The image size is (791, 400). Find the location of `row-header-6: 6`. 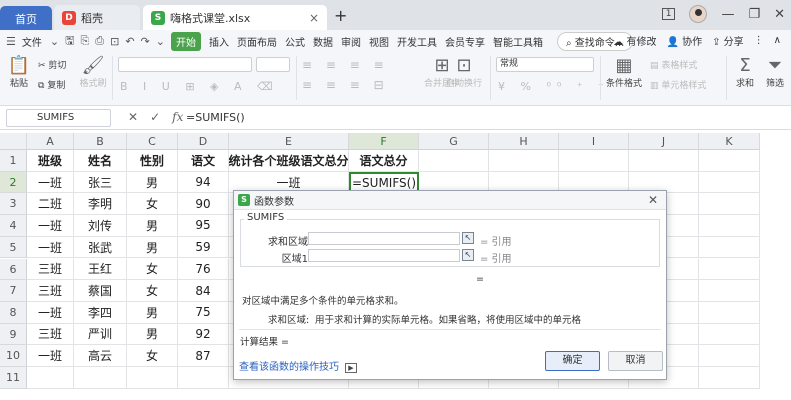

row-header-6: 6 is located at coordinates (13, 269).